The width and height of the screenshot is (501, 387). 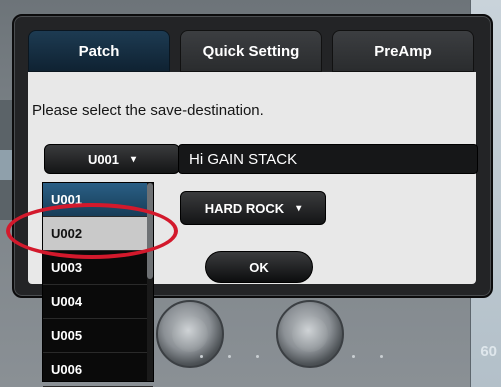 What do you see at coordinates (328, 159) in the screenshot?
I see `patch-name-field: Hi GAIN STACK` at bounding box center [328, 159].